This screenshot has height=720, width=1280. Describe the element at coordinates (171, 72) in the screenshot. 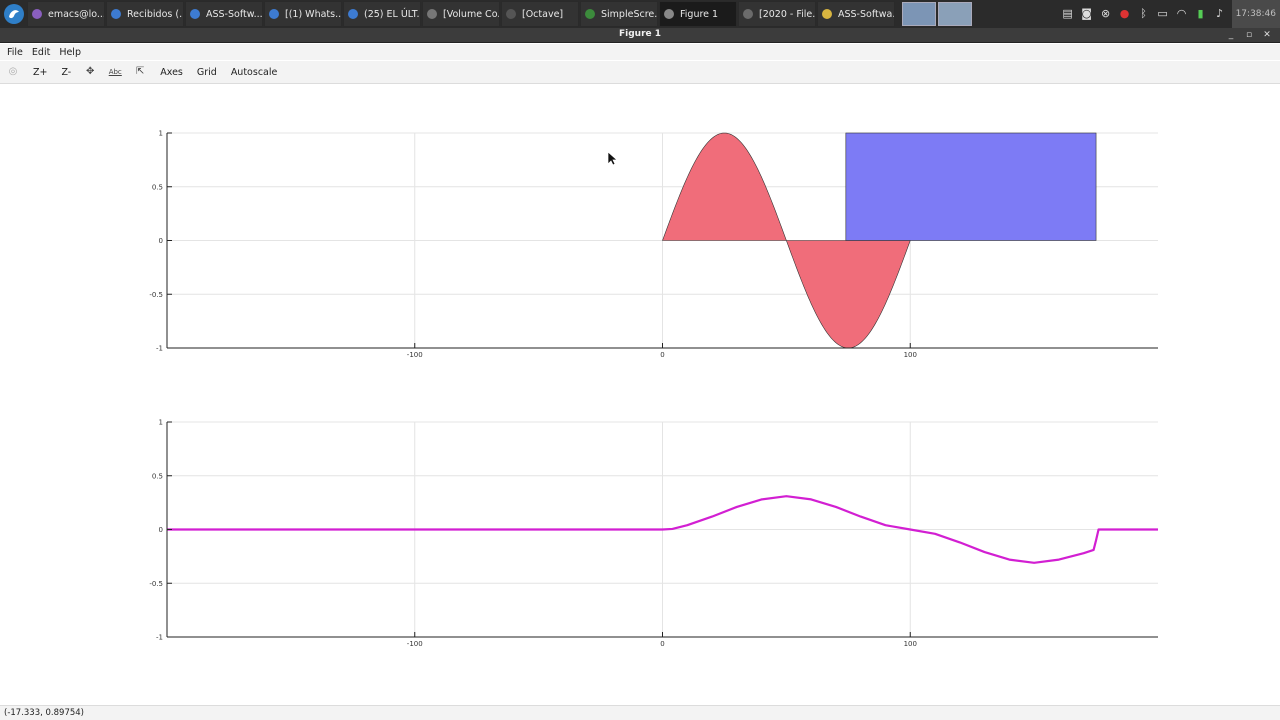

I see `axes-button: Axes` at that location.